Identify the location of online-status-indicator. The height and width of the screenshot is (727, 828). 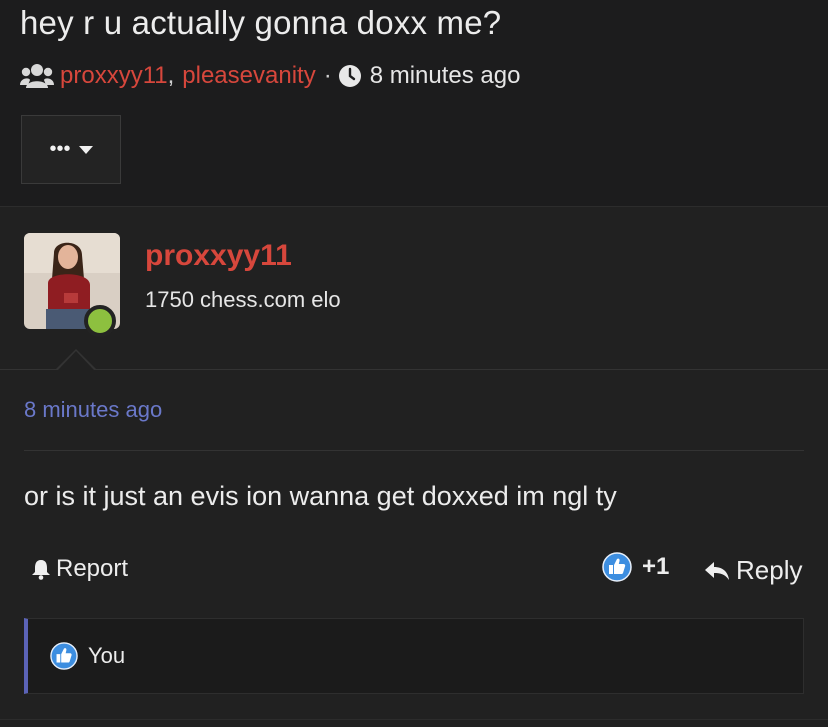
(100, 321).